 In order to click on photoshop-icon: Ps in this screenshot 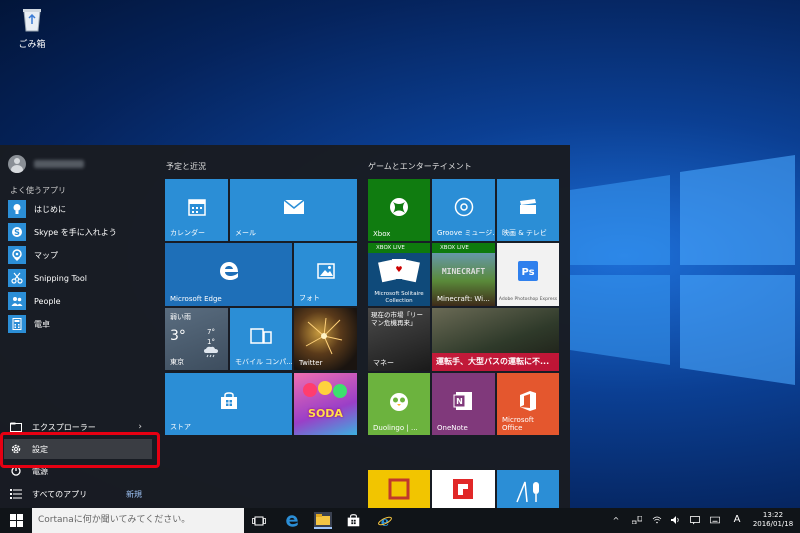, I will do `click(528, 271)`.